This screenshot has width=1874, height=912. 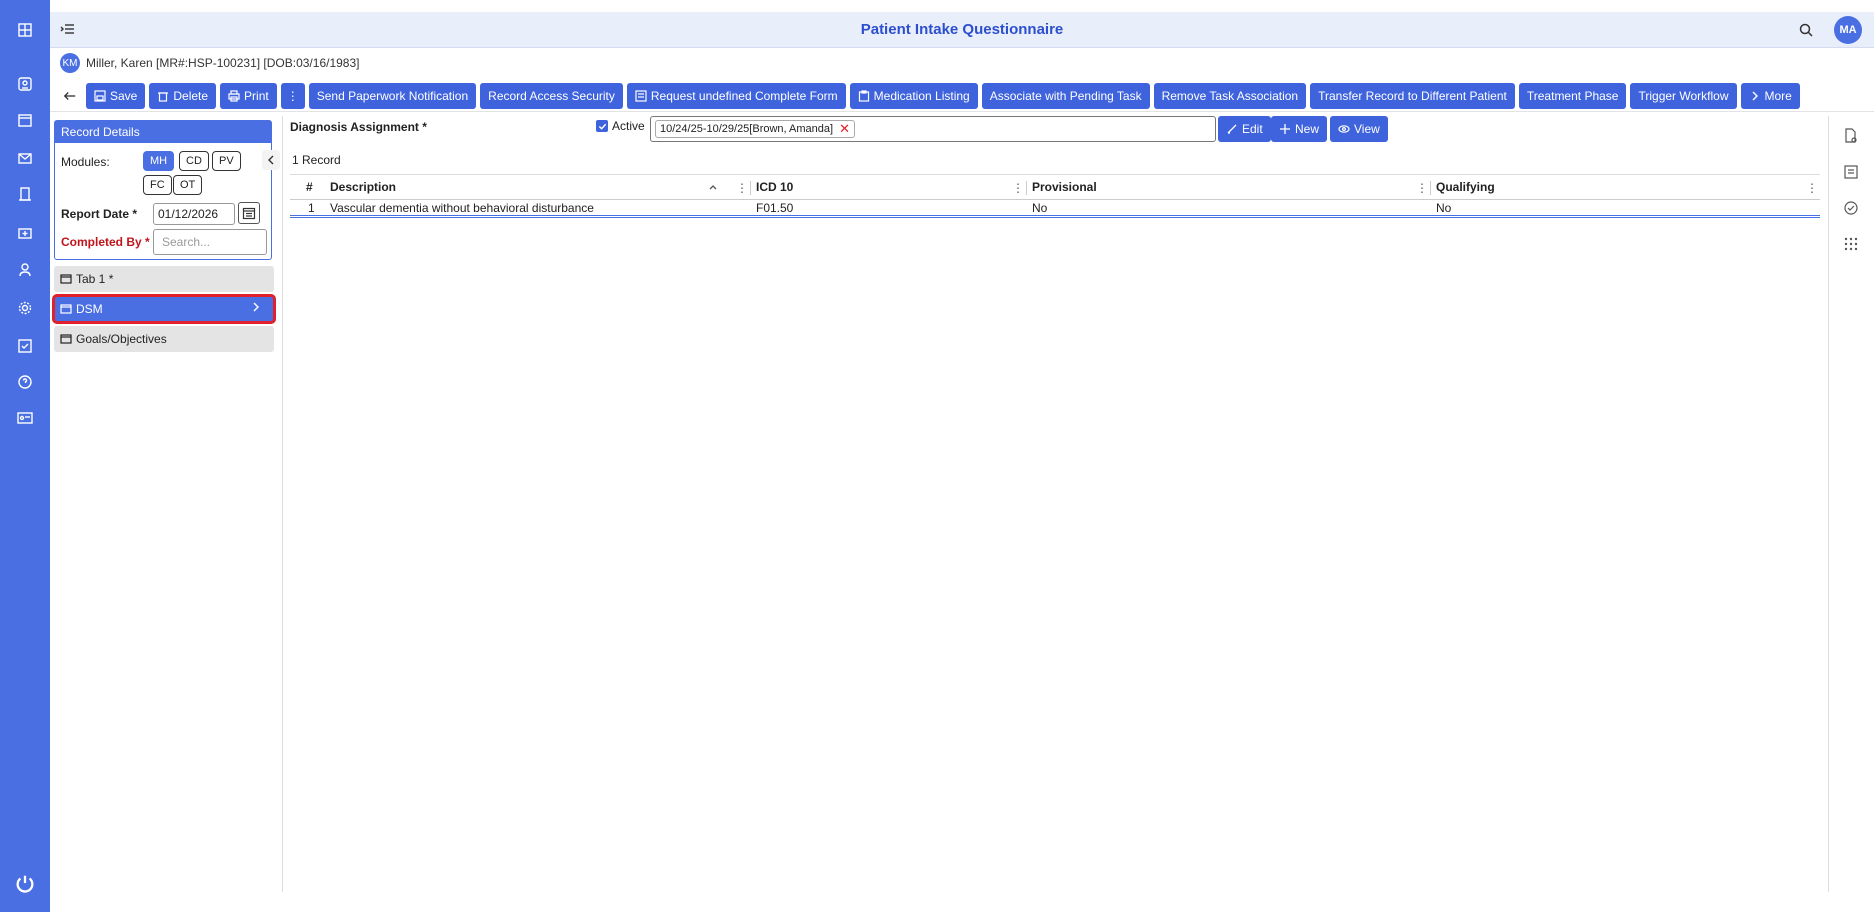 I want to click on nav-tab-dsm: DSM, so click(x=164, y=309).